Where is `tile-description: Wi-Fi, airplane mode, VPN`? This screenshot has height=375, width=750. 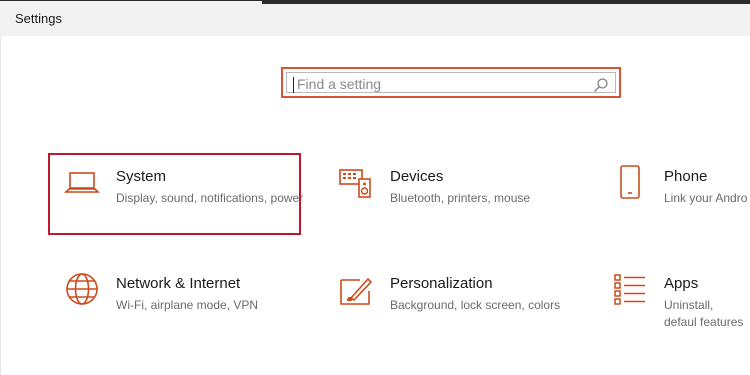
tile-description: Wi-Fi, airplane mode, VPN is located at coordinates (187, 305).